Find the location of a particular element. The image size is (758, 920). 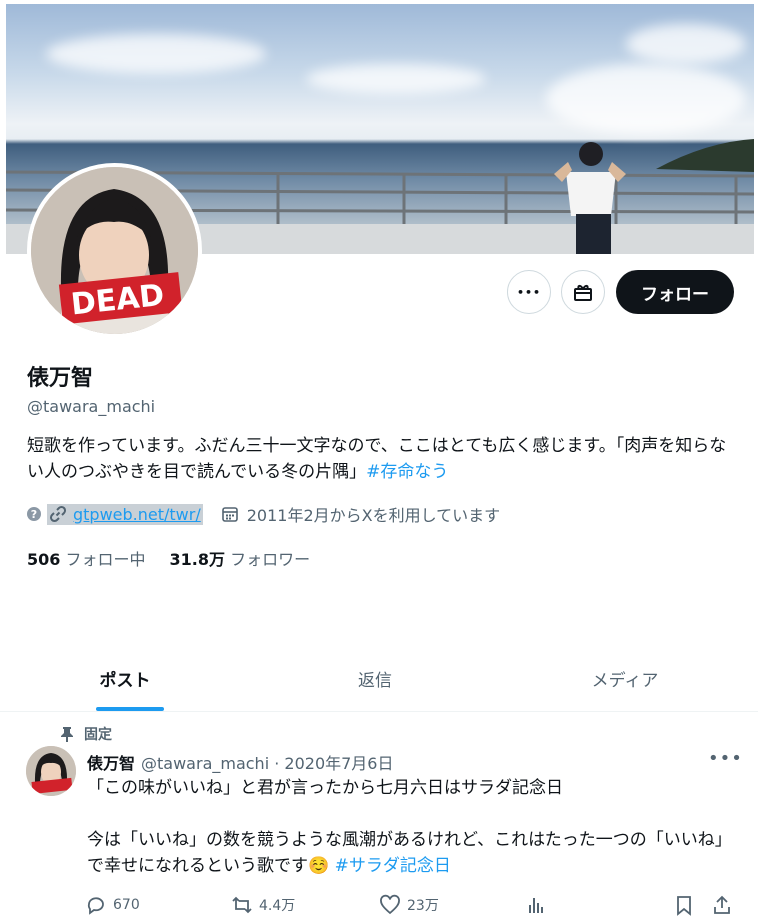

profile-avatar: DEAD is located at coordinates (114, 250).